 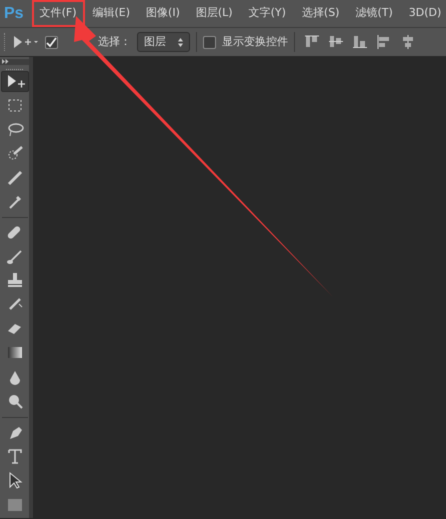 What do you see at coordinates (180, 42) in the screenshot?
I see `spinner-icon` at bounding box center [180, 42].